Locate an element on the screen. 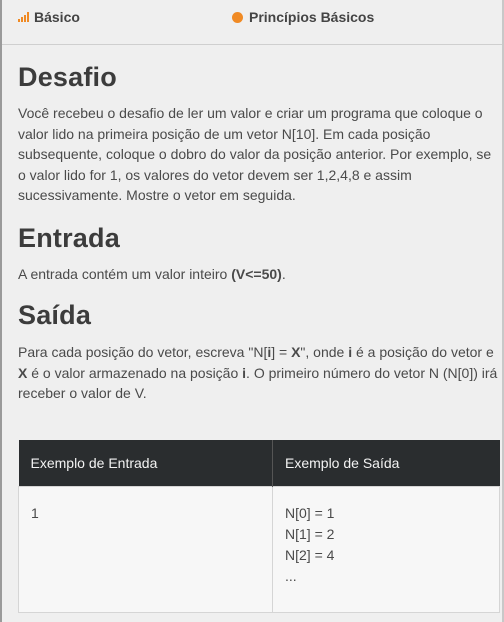 The width and height of the screenshot is (504, 622). signal-bars-icon is located at coordinates (23, 17).